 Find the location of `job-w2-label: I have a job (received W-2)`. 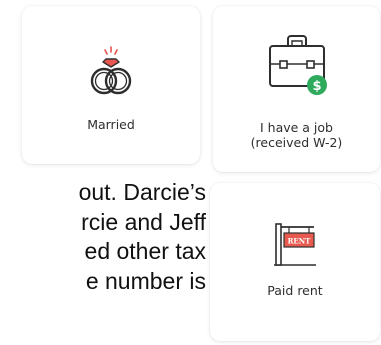

job-w2-label: I have a job (received W-2) is located at coordinates (296, 135).